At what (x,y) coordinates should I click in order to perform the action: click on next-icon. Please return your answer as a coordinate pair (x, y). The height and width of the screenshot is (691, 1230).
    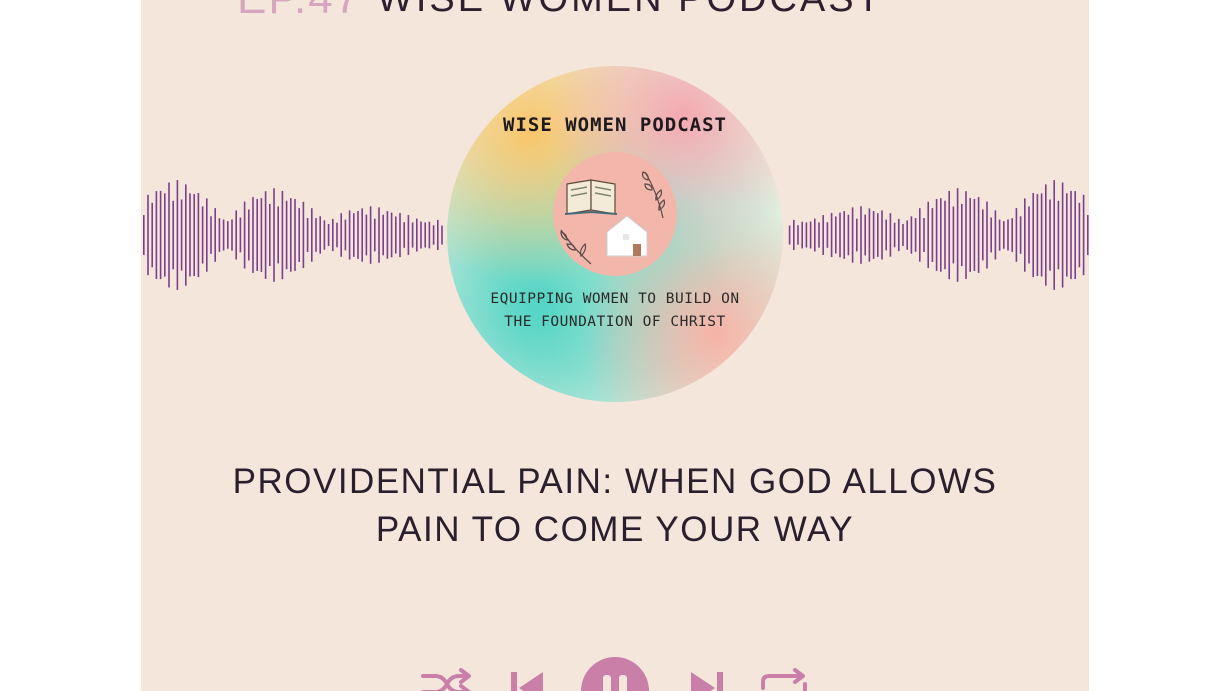
    Looking at the image, I should click on (707, 680).